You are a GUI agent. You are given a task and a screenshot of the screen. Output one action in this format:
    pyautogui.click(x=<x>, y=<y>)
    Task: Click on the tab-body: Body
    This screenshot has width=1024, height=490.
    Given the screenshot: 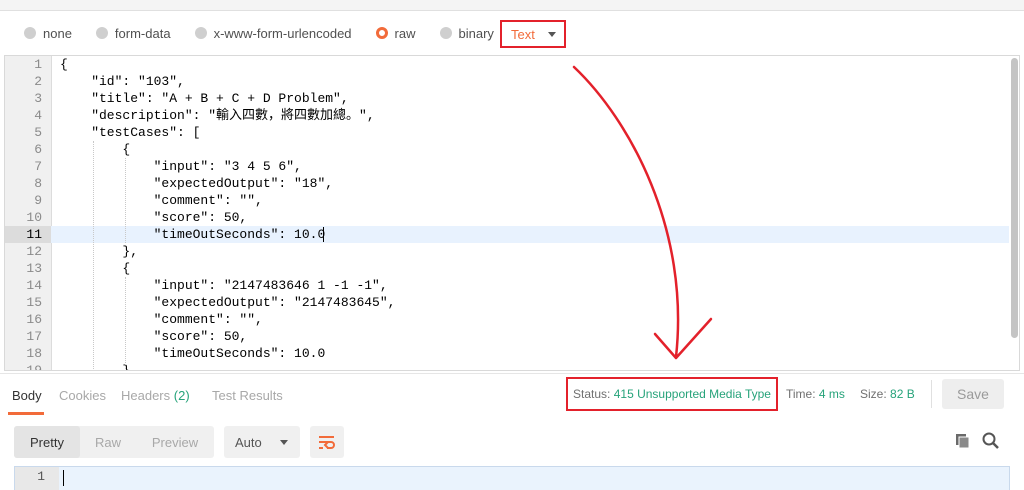 What is the action you would take?
    pyautogui.click(x=27, y=395)
    